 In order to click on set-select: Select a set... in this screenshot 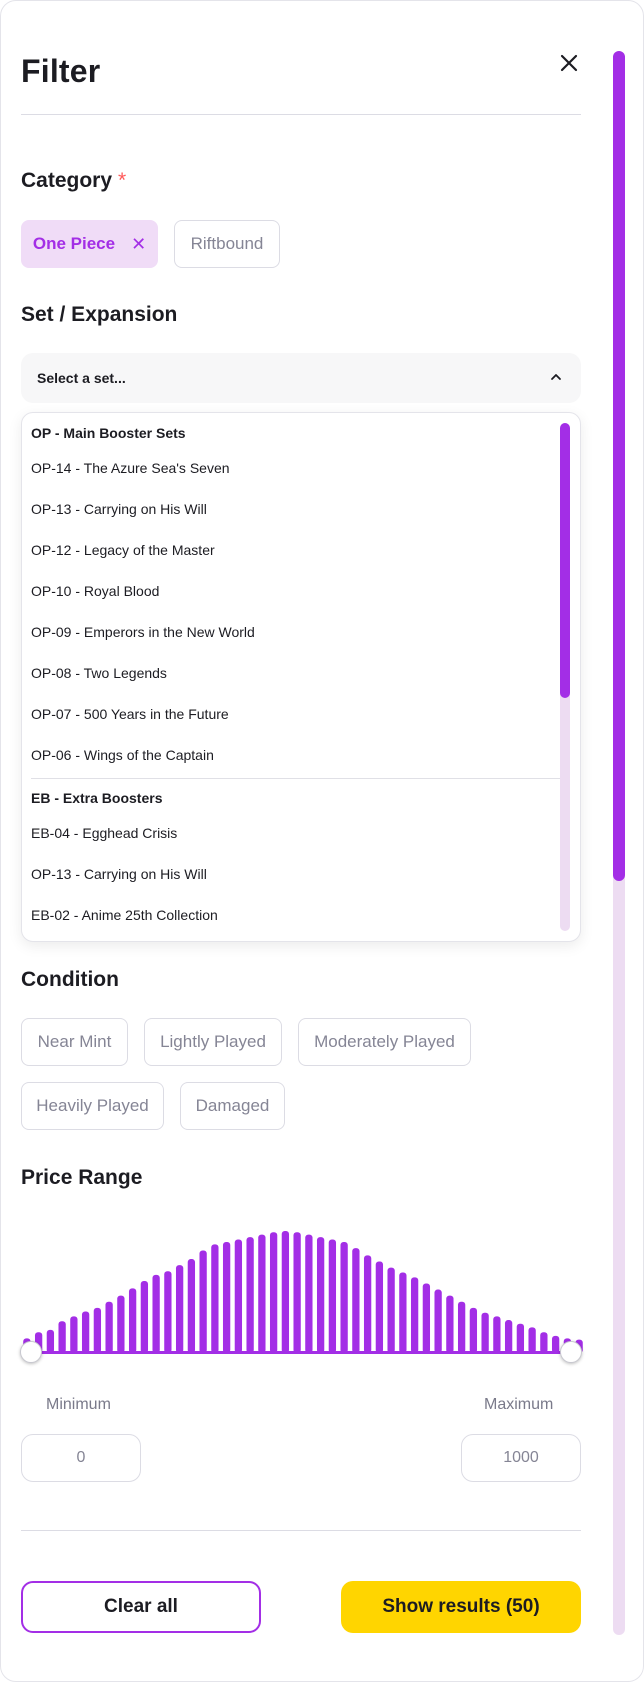, I will do `click(301, 378)`.